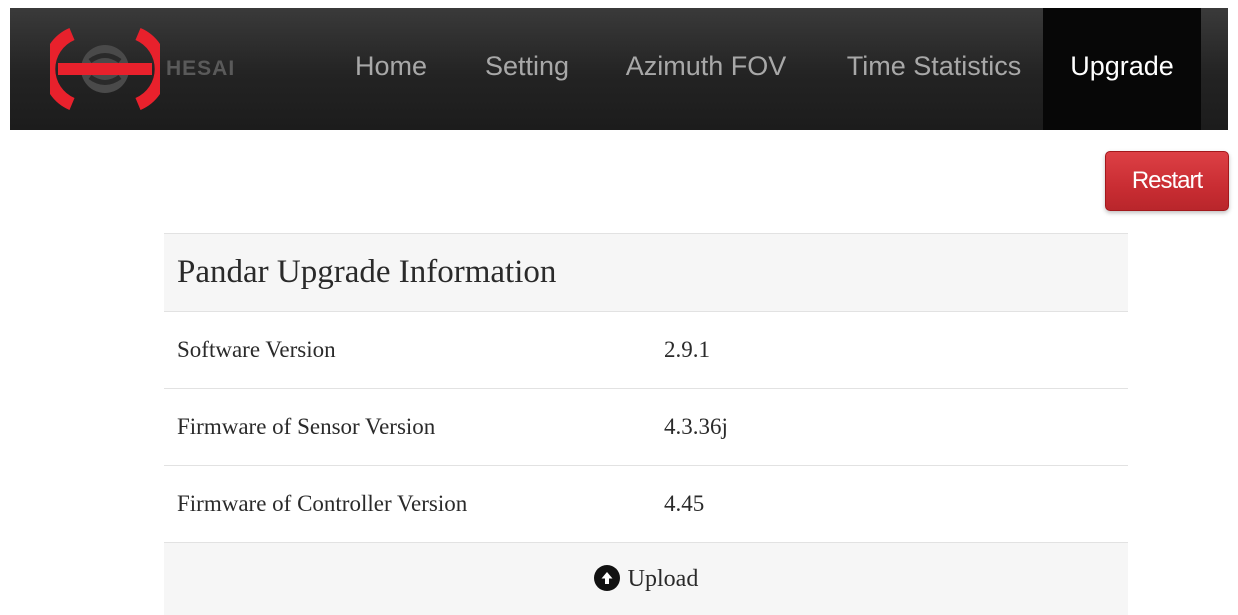 Image resolution: width=1238 pixels, height=615 pixels. Describe the element at coordinates (322, 503) in the screenshot. I see `row-label: Firmware of Controller Version` at that location.